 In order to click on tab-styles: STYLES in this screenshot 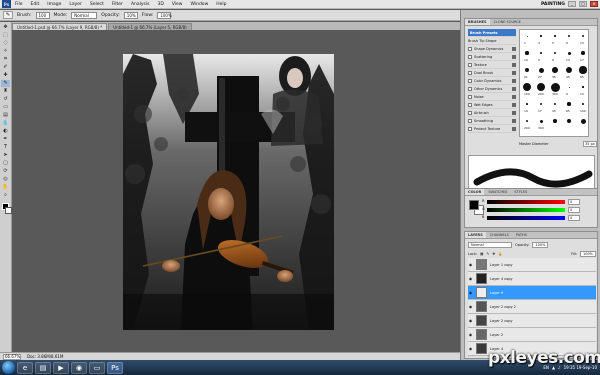, I will do `click(520, 192)`.